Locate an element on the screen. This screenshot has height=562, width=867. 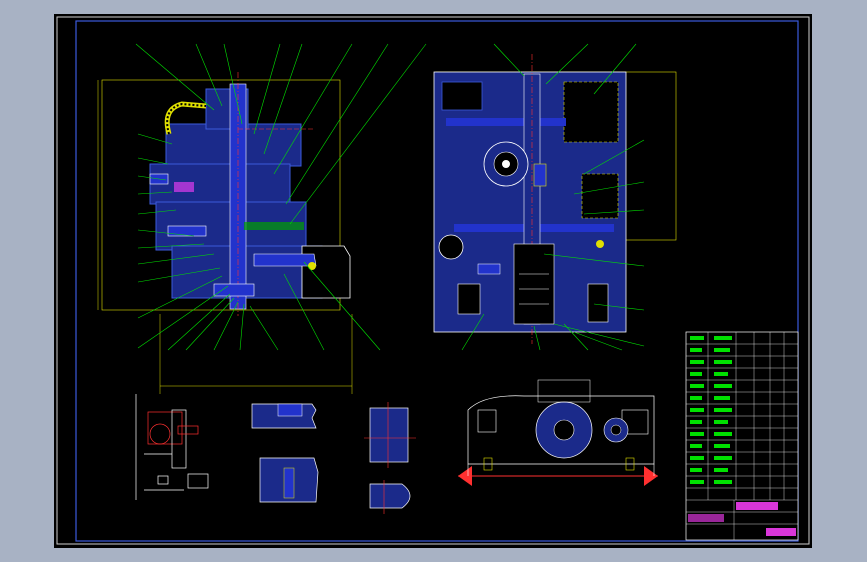
plan-view is located at coordinates (558, 432).